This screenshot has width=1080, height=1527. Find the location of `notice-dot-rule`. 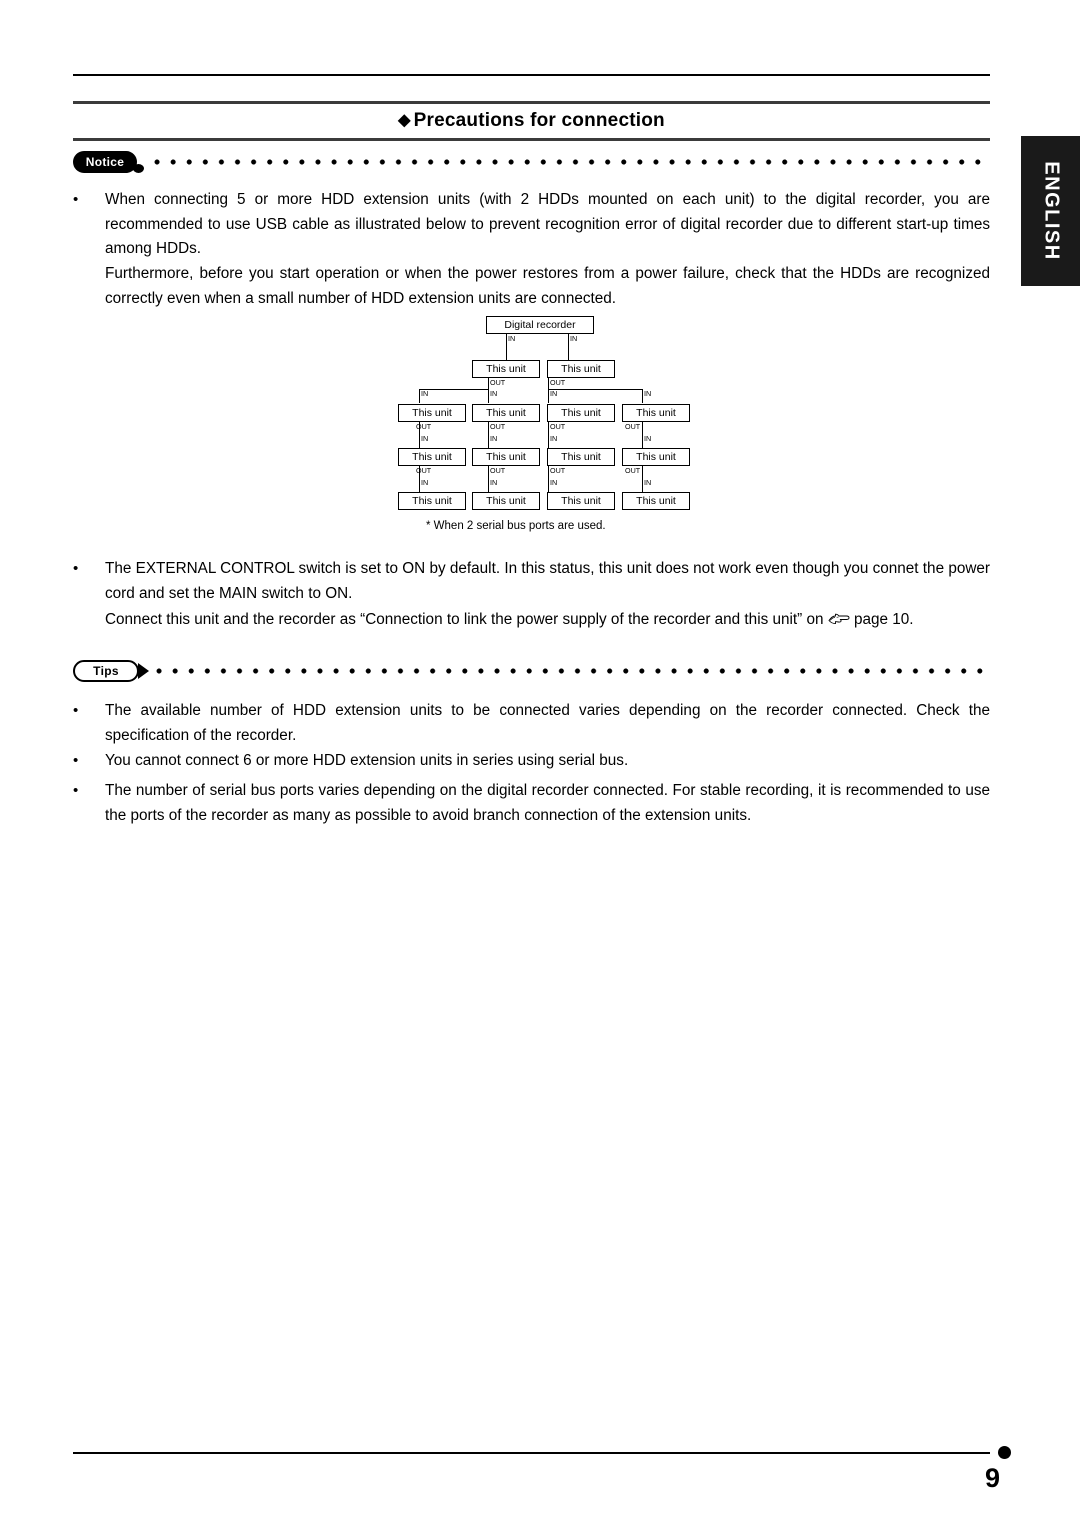

notice-dot-rule is located at coordinates (569, 162).